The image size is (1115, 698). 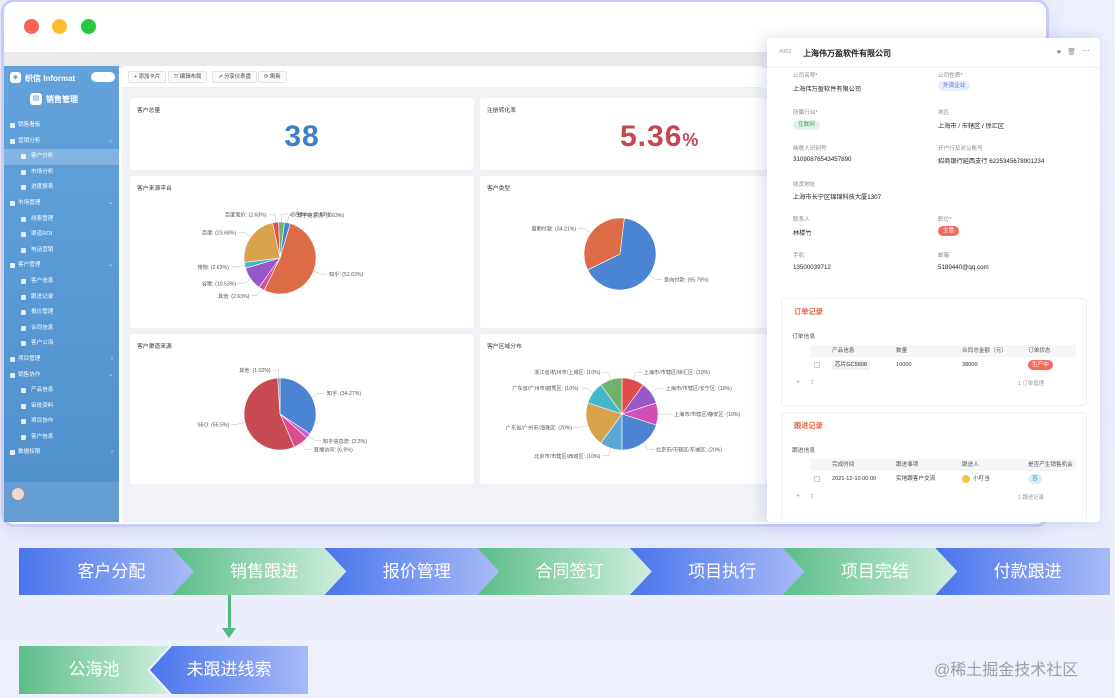 I want to click on sidebar-item: 报价管理, so click(x=61, y=313).